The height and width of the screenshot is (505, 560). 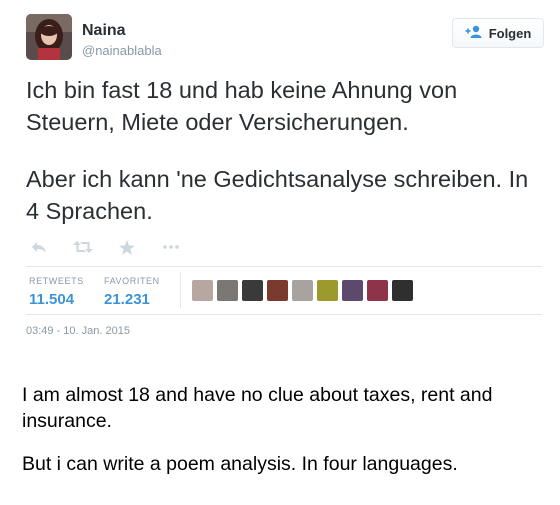 What do you see at coordinates (83, 247) in the screenshot?
I see `retweet-icon` at bounding box center [83, 247].